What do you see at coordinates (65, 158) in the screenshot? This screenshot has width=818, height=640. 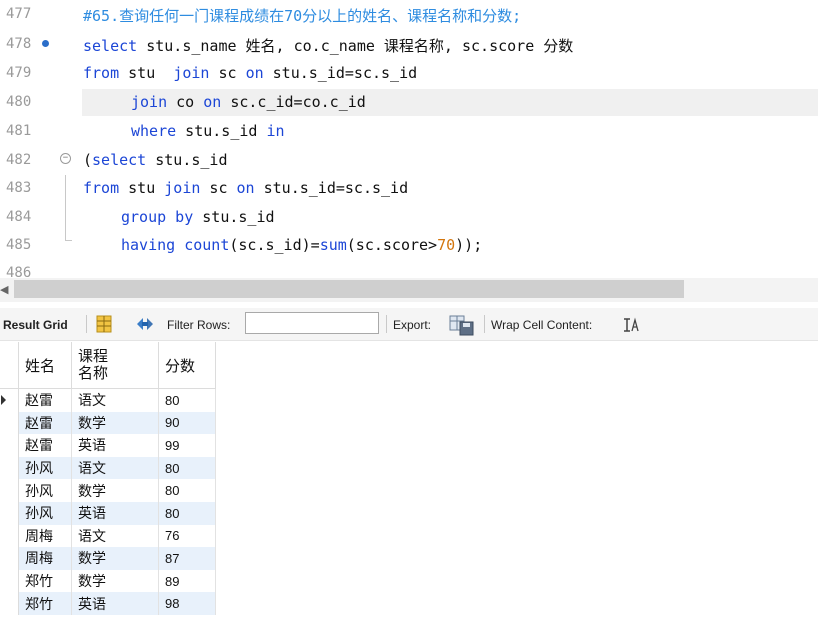 I see `fold-collapse-icon: −` at bounding box center [65, 158].